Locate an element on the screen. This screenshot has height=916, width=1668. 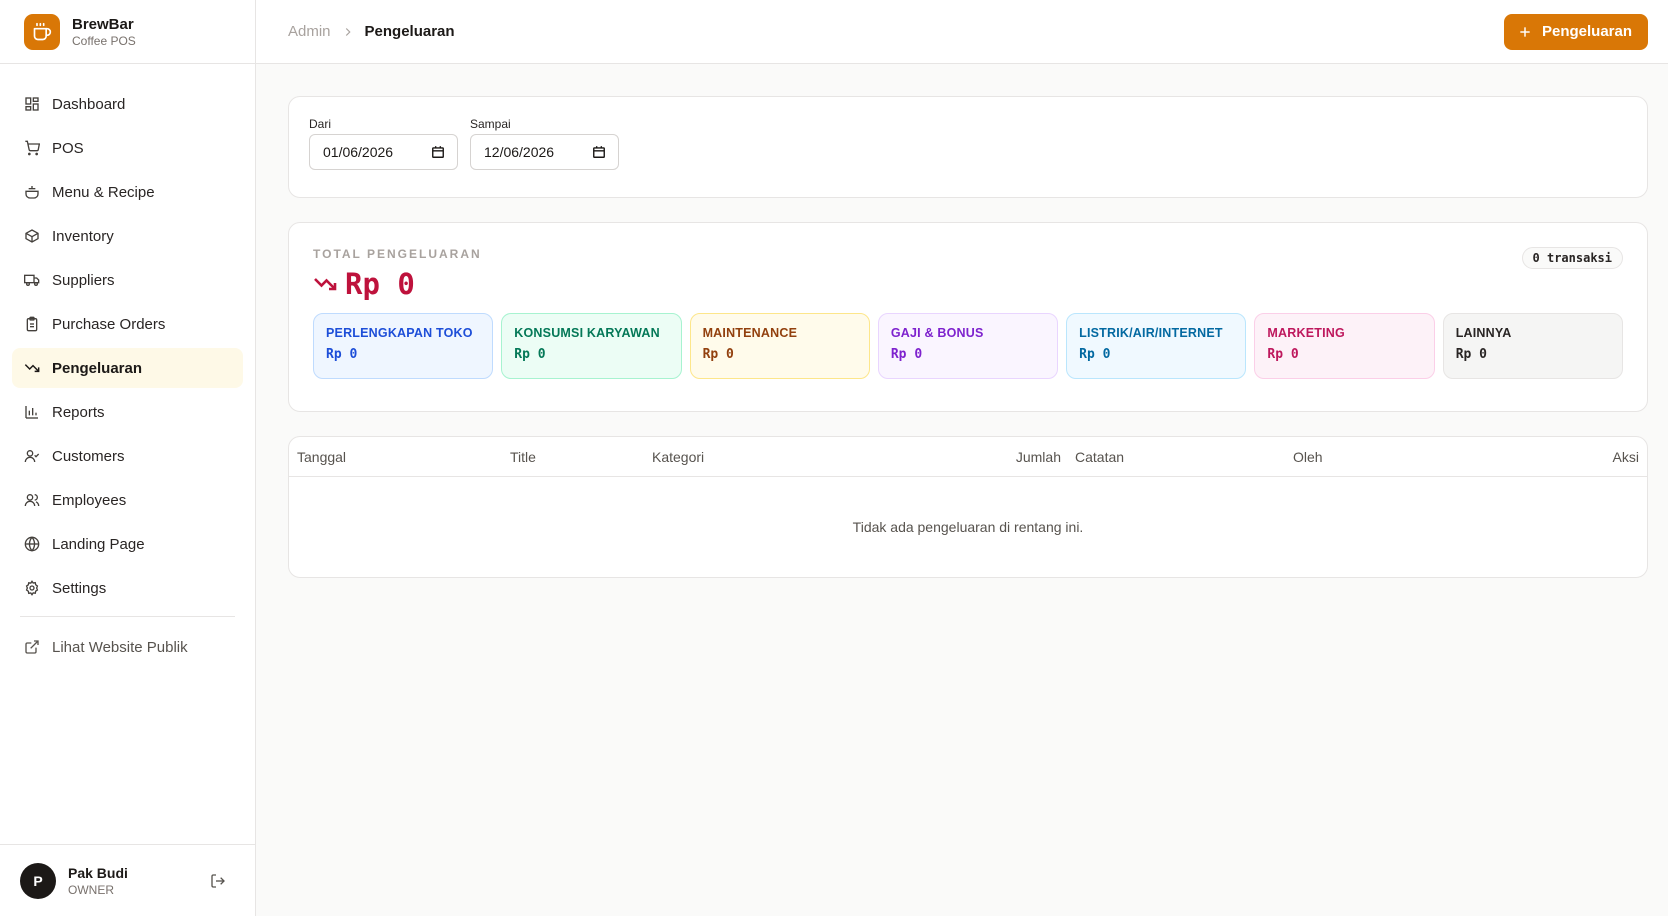
sidebar-item-label: Menu & Recipe is located at coordinates (103, 192).